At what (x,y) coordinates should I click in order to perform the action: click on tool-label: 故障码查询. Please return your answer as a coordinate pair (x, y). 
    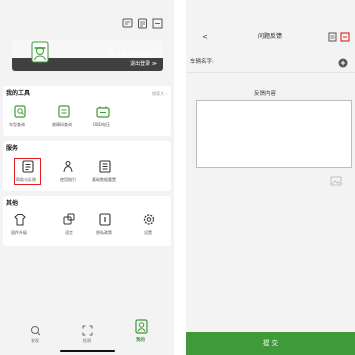
    Looking at the image, I should click on (62, 124).